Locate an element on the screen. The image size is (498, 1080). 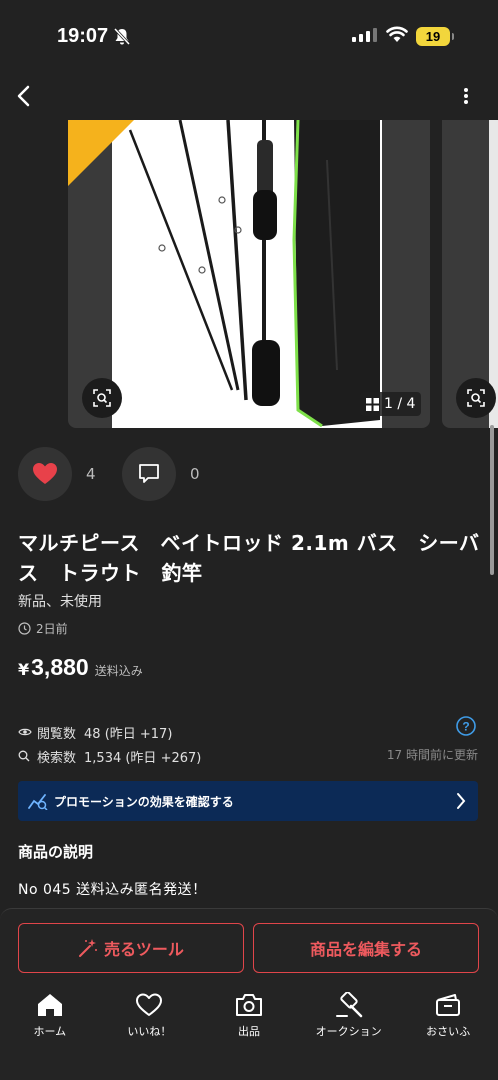
like-count: 4 is located at coordinates (91, 474).